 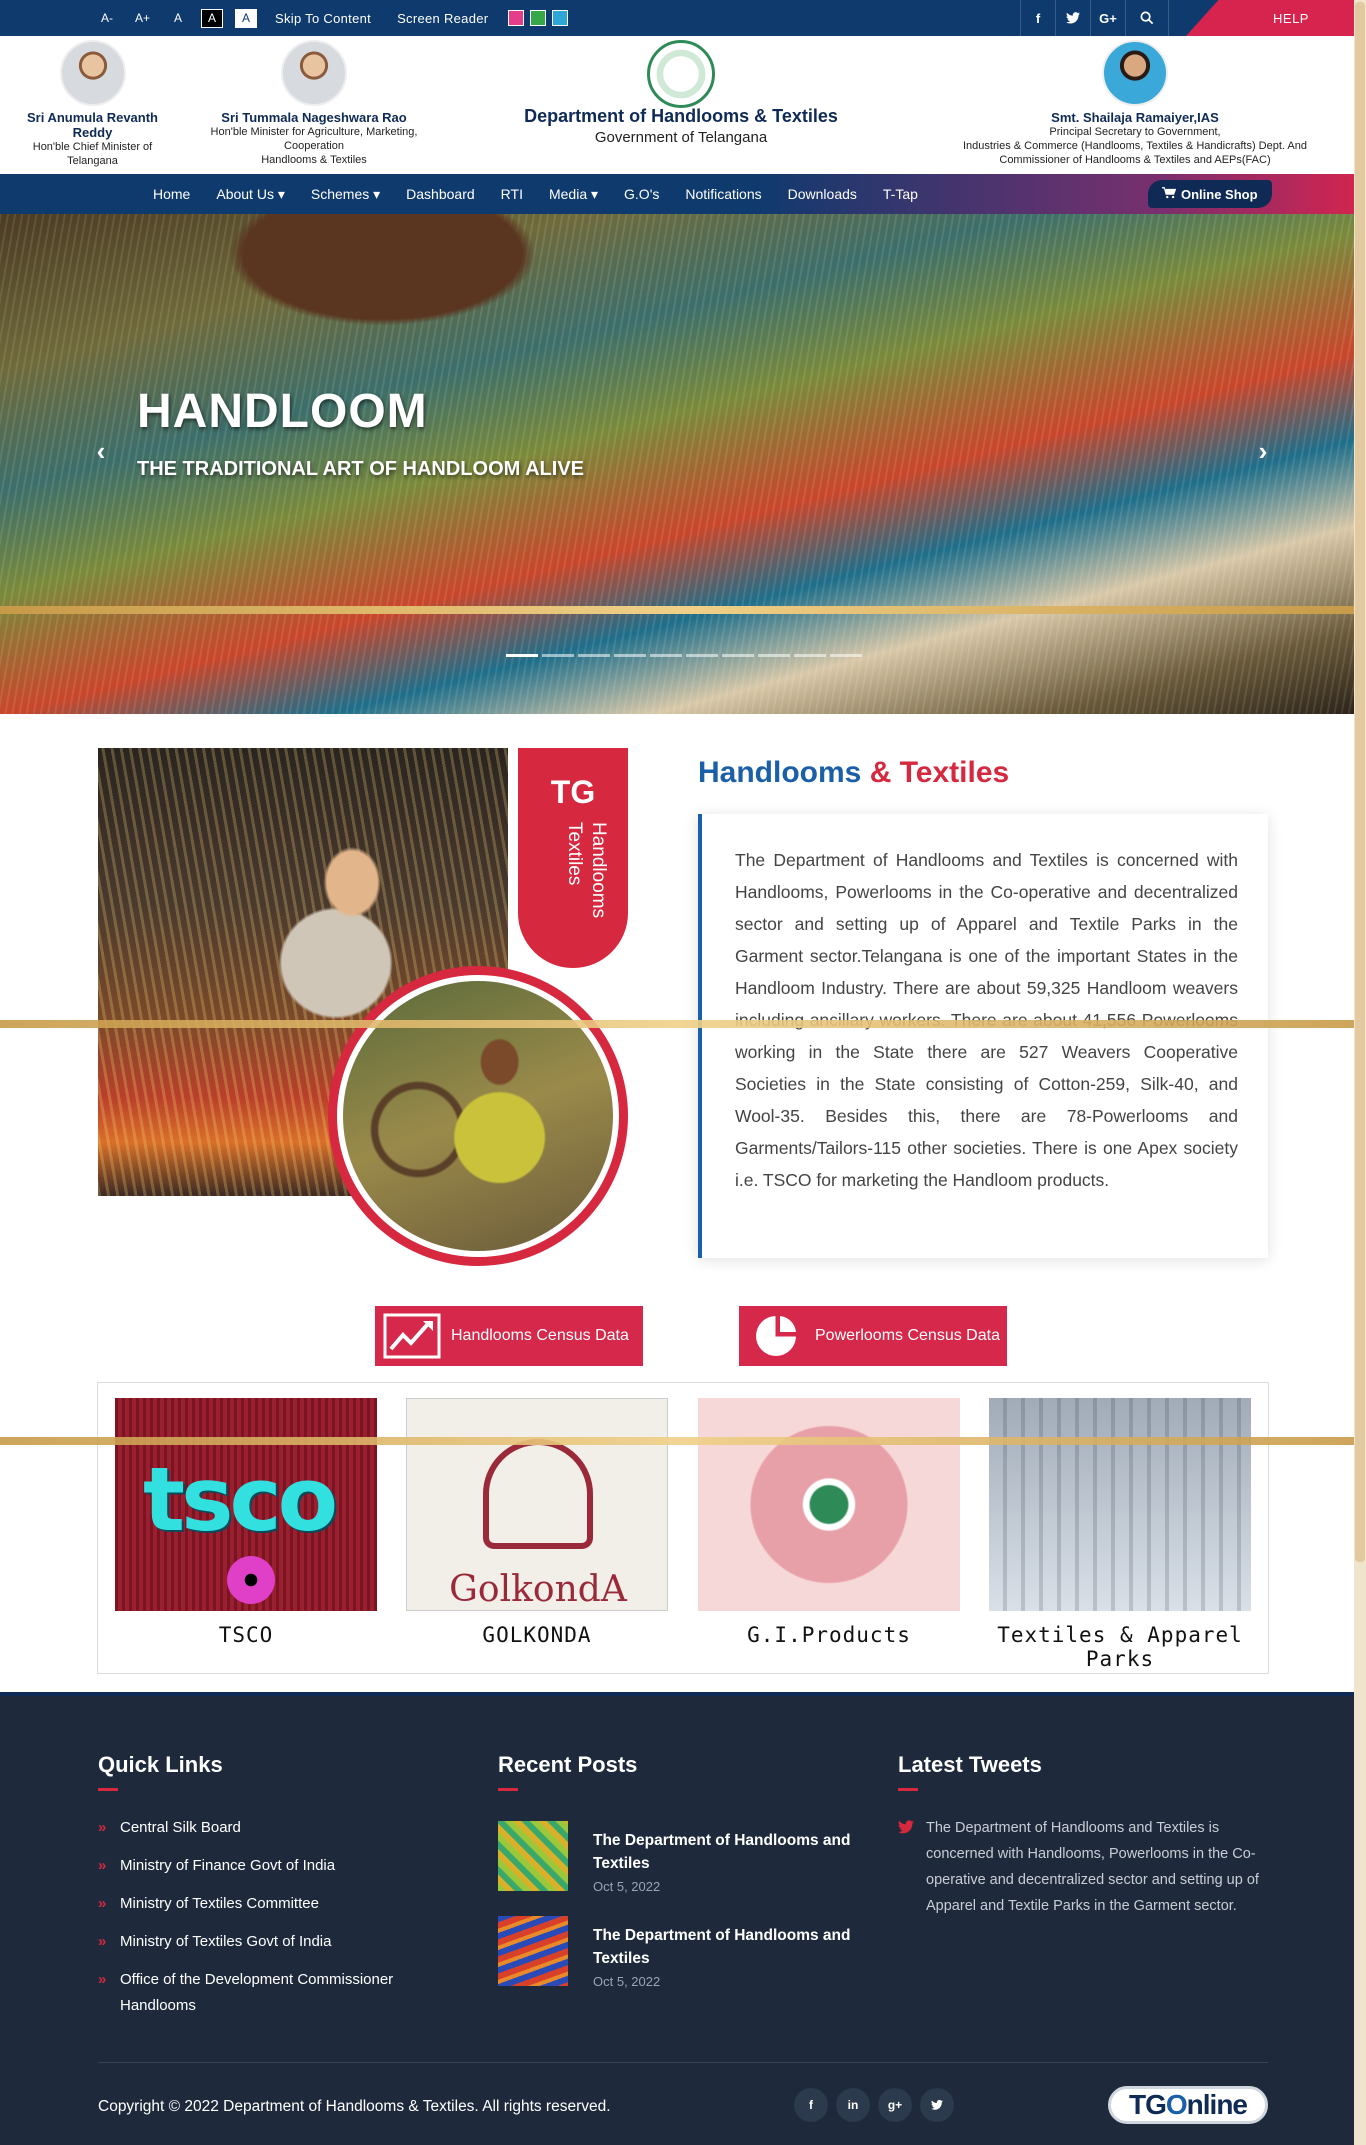 What do you see at coordinates (681, 116) in the screenshot?
I see `department-title: Department of Handlooms & Textiles` at bounding box center [681, 116].